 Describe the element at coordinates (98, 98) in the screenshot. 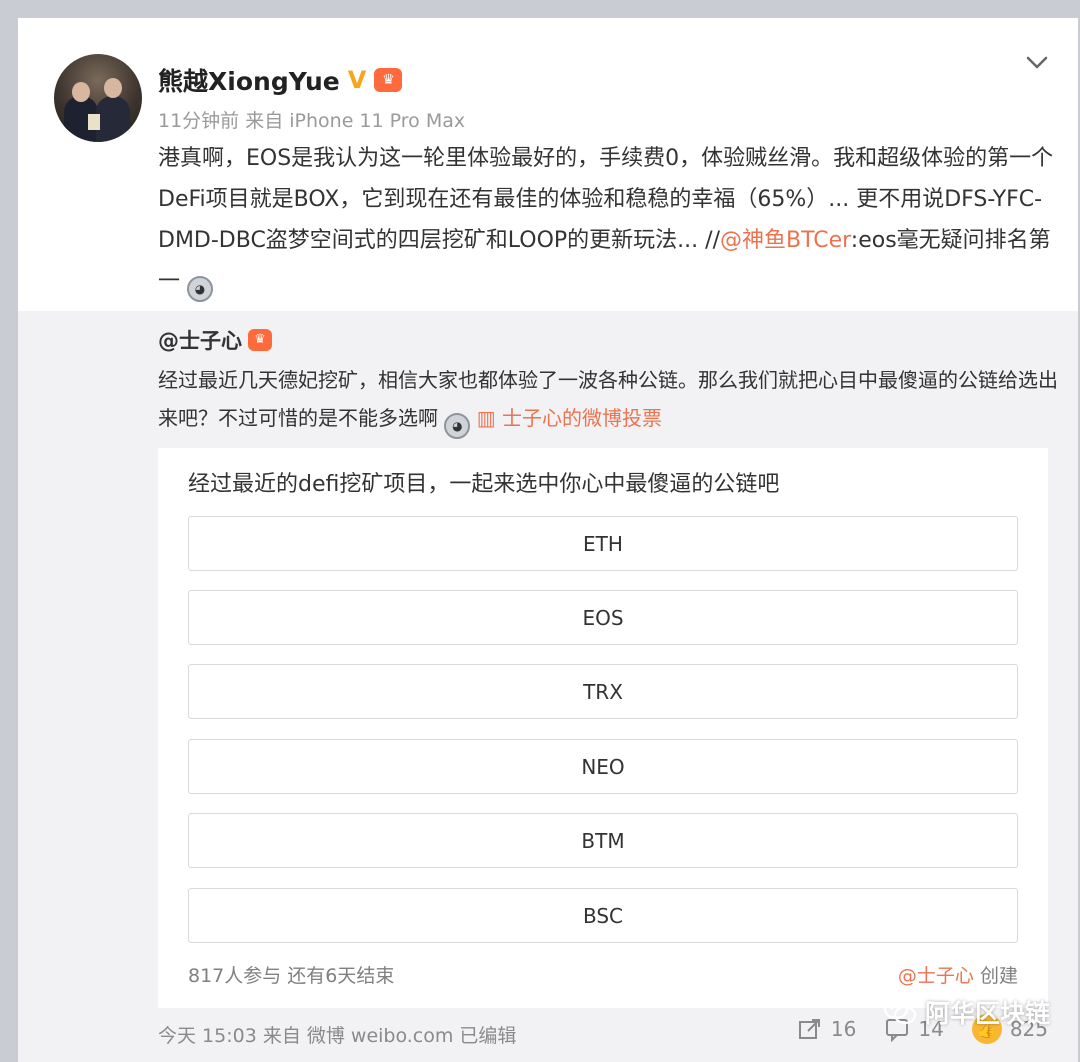

I see `author-avatar` at that location.